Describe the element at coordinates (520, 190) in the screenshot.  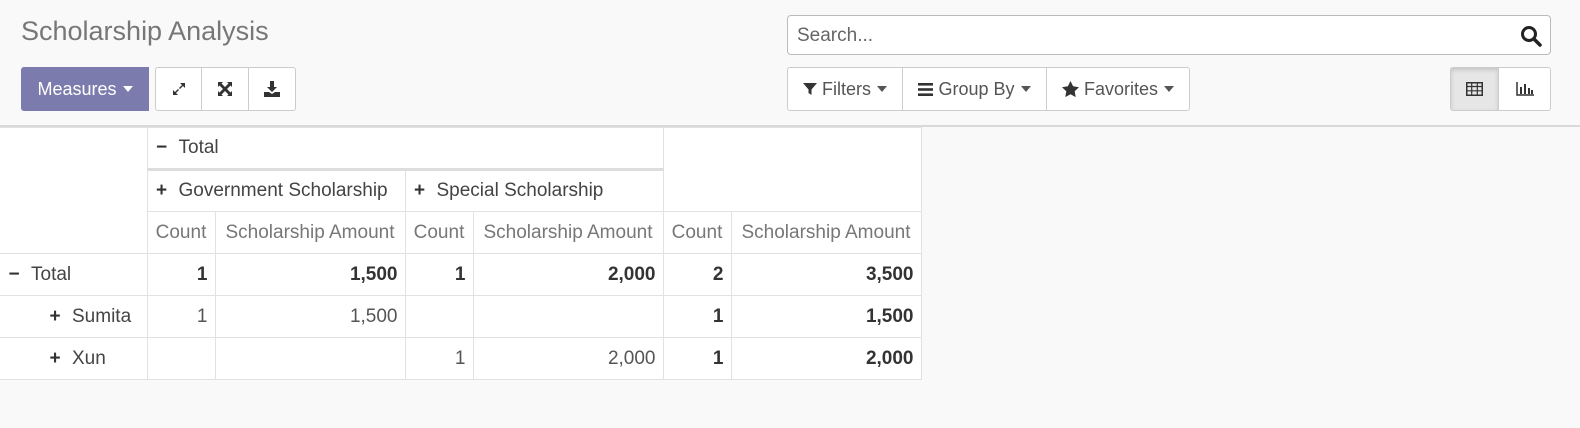
I see `col-header-label: Special Scholarship` at that location.